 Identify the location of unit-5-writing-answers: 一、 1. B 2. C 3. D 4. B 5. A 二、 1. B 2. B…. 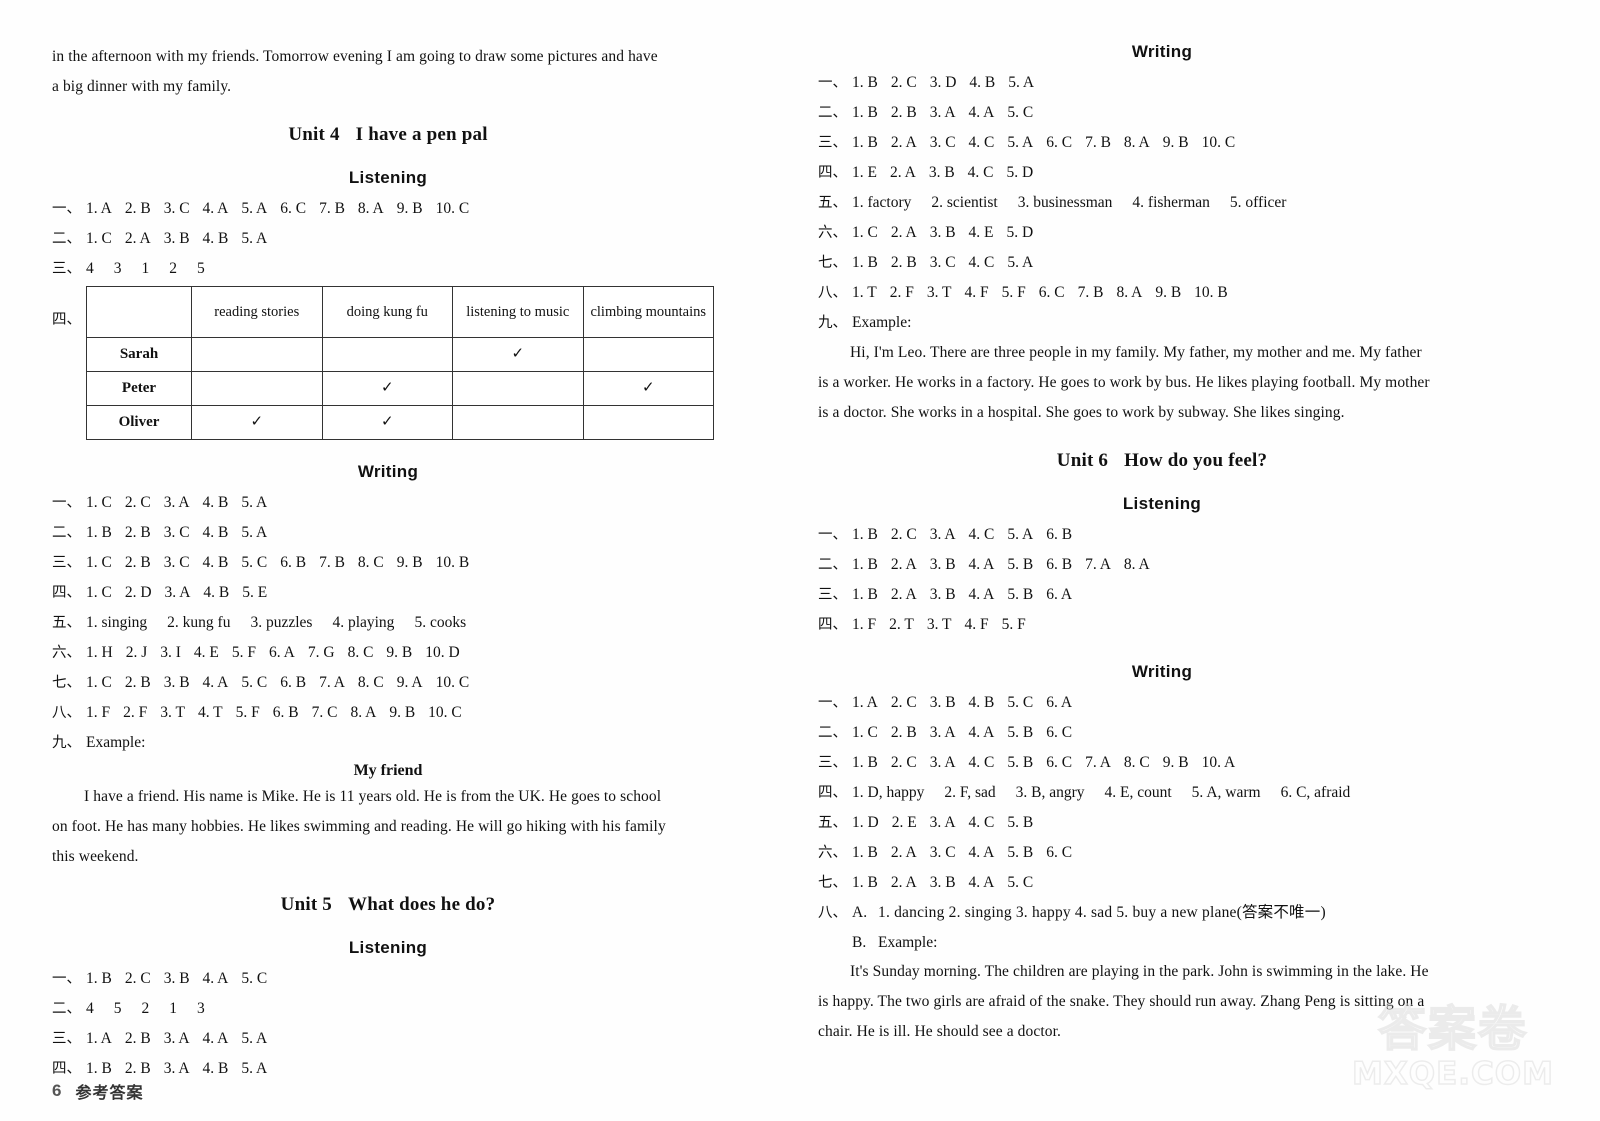
(1162, 203).